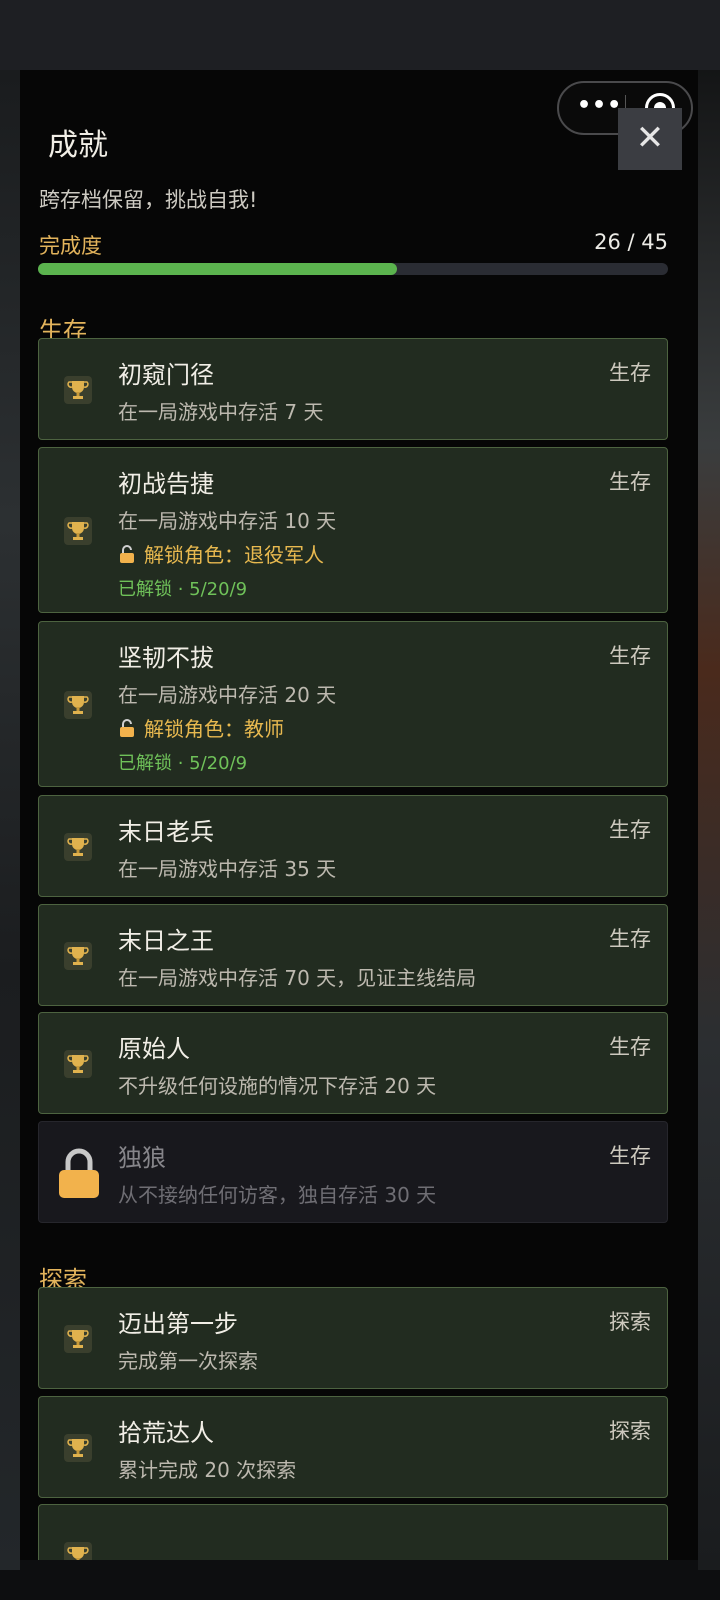  I want to click on achievement-description: 在一局游戏中存活 10 天, so click(227, 521).